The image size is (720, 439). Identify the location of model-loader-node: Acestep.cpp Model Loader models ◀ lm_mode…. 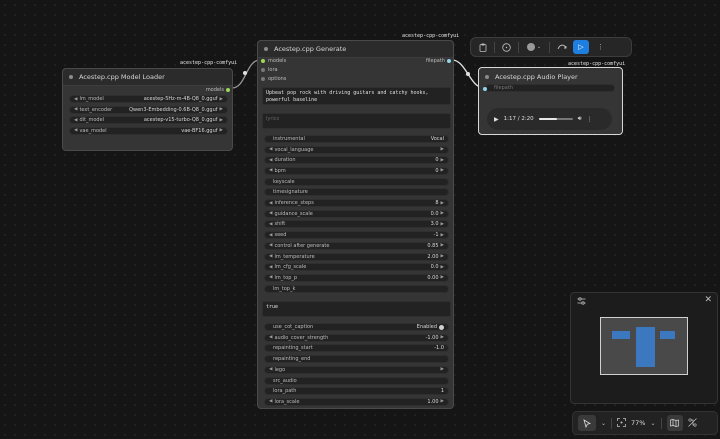
(147, 109).